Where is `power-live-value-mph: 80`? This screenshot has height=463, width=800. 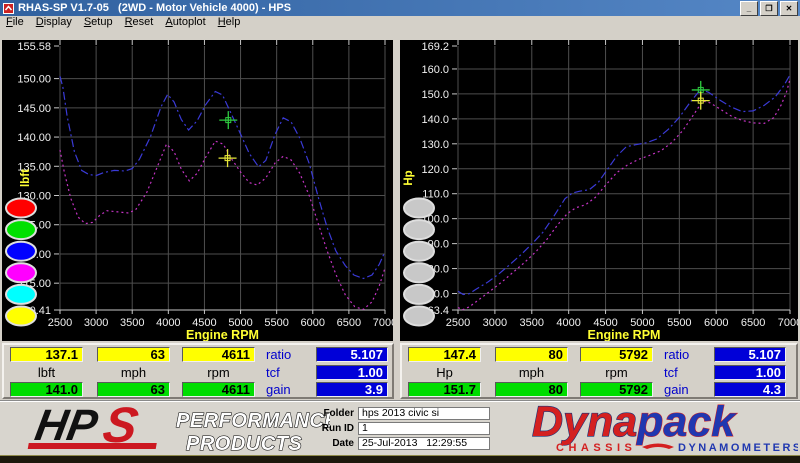 power-live-value-mph: 80 is located at coordinates (531, 354).